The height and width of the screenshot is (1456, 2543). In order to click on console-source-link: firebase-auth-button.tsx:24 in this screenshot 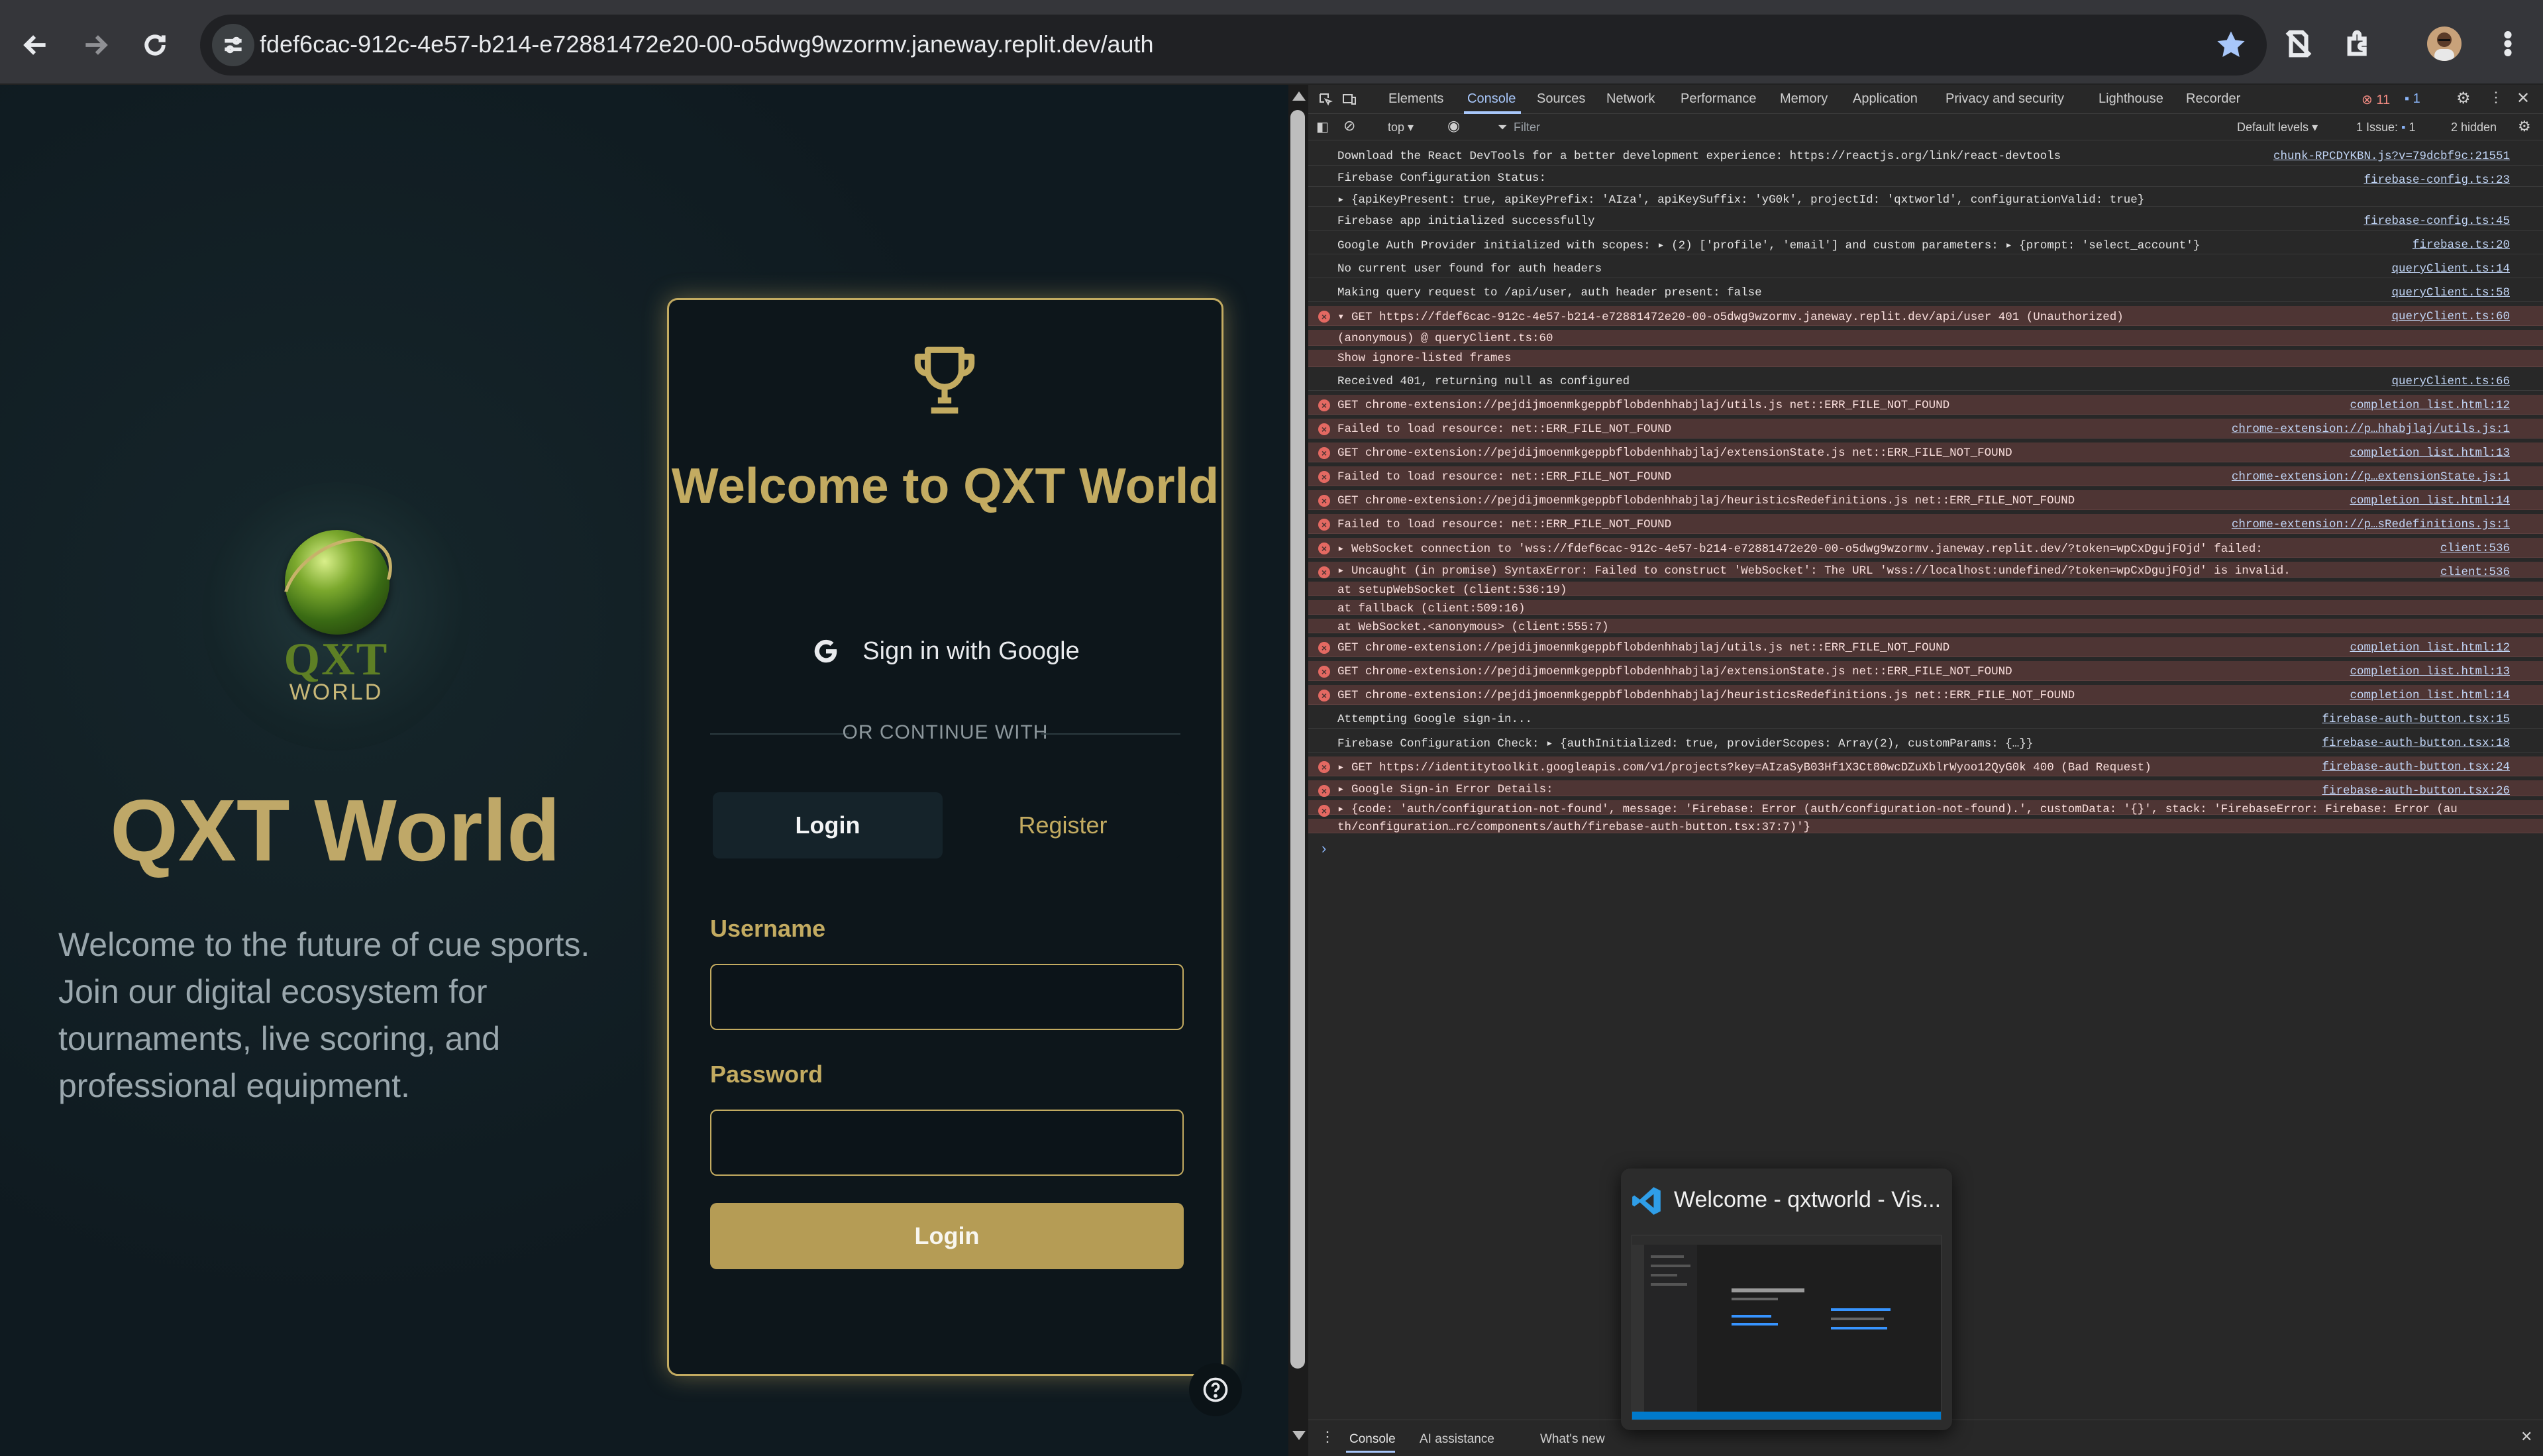, I will do `click(2416, 767)`.